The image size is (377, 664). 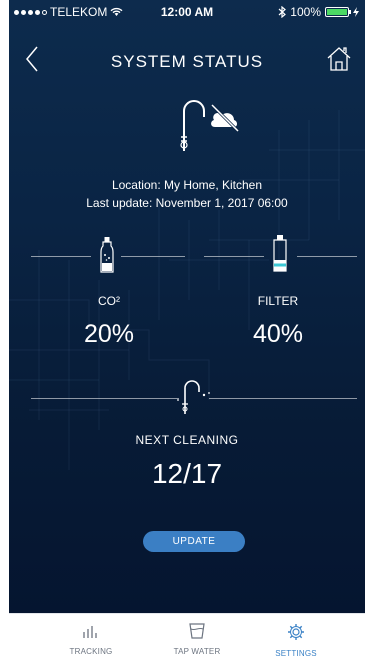 I want to click on filter-value: 40%, so click(x=278, y=334).